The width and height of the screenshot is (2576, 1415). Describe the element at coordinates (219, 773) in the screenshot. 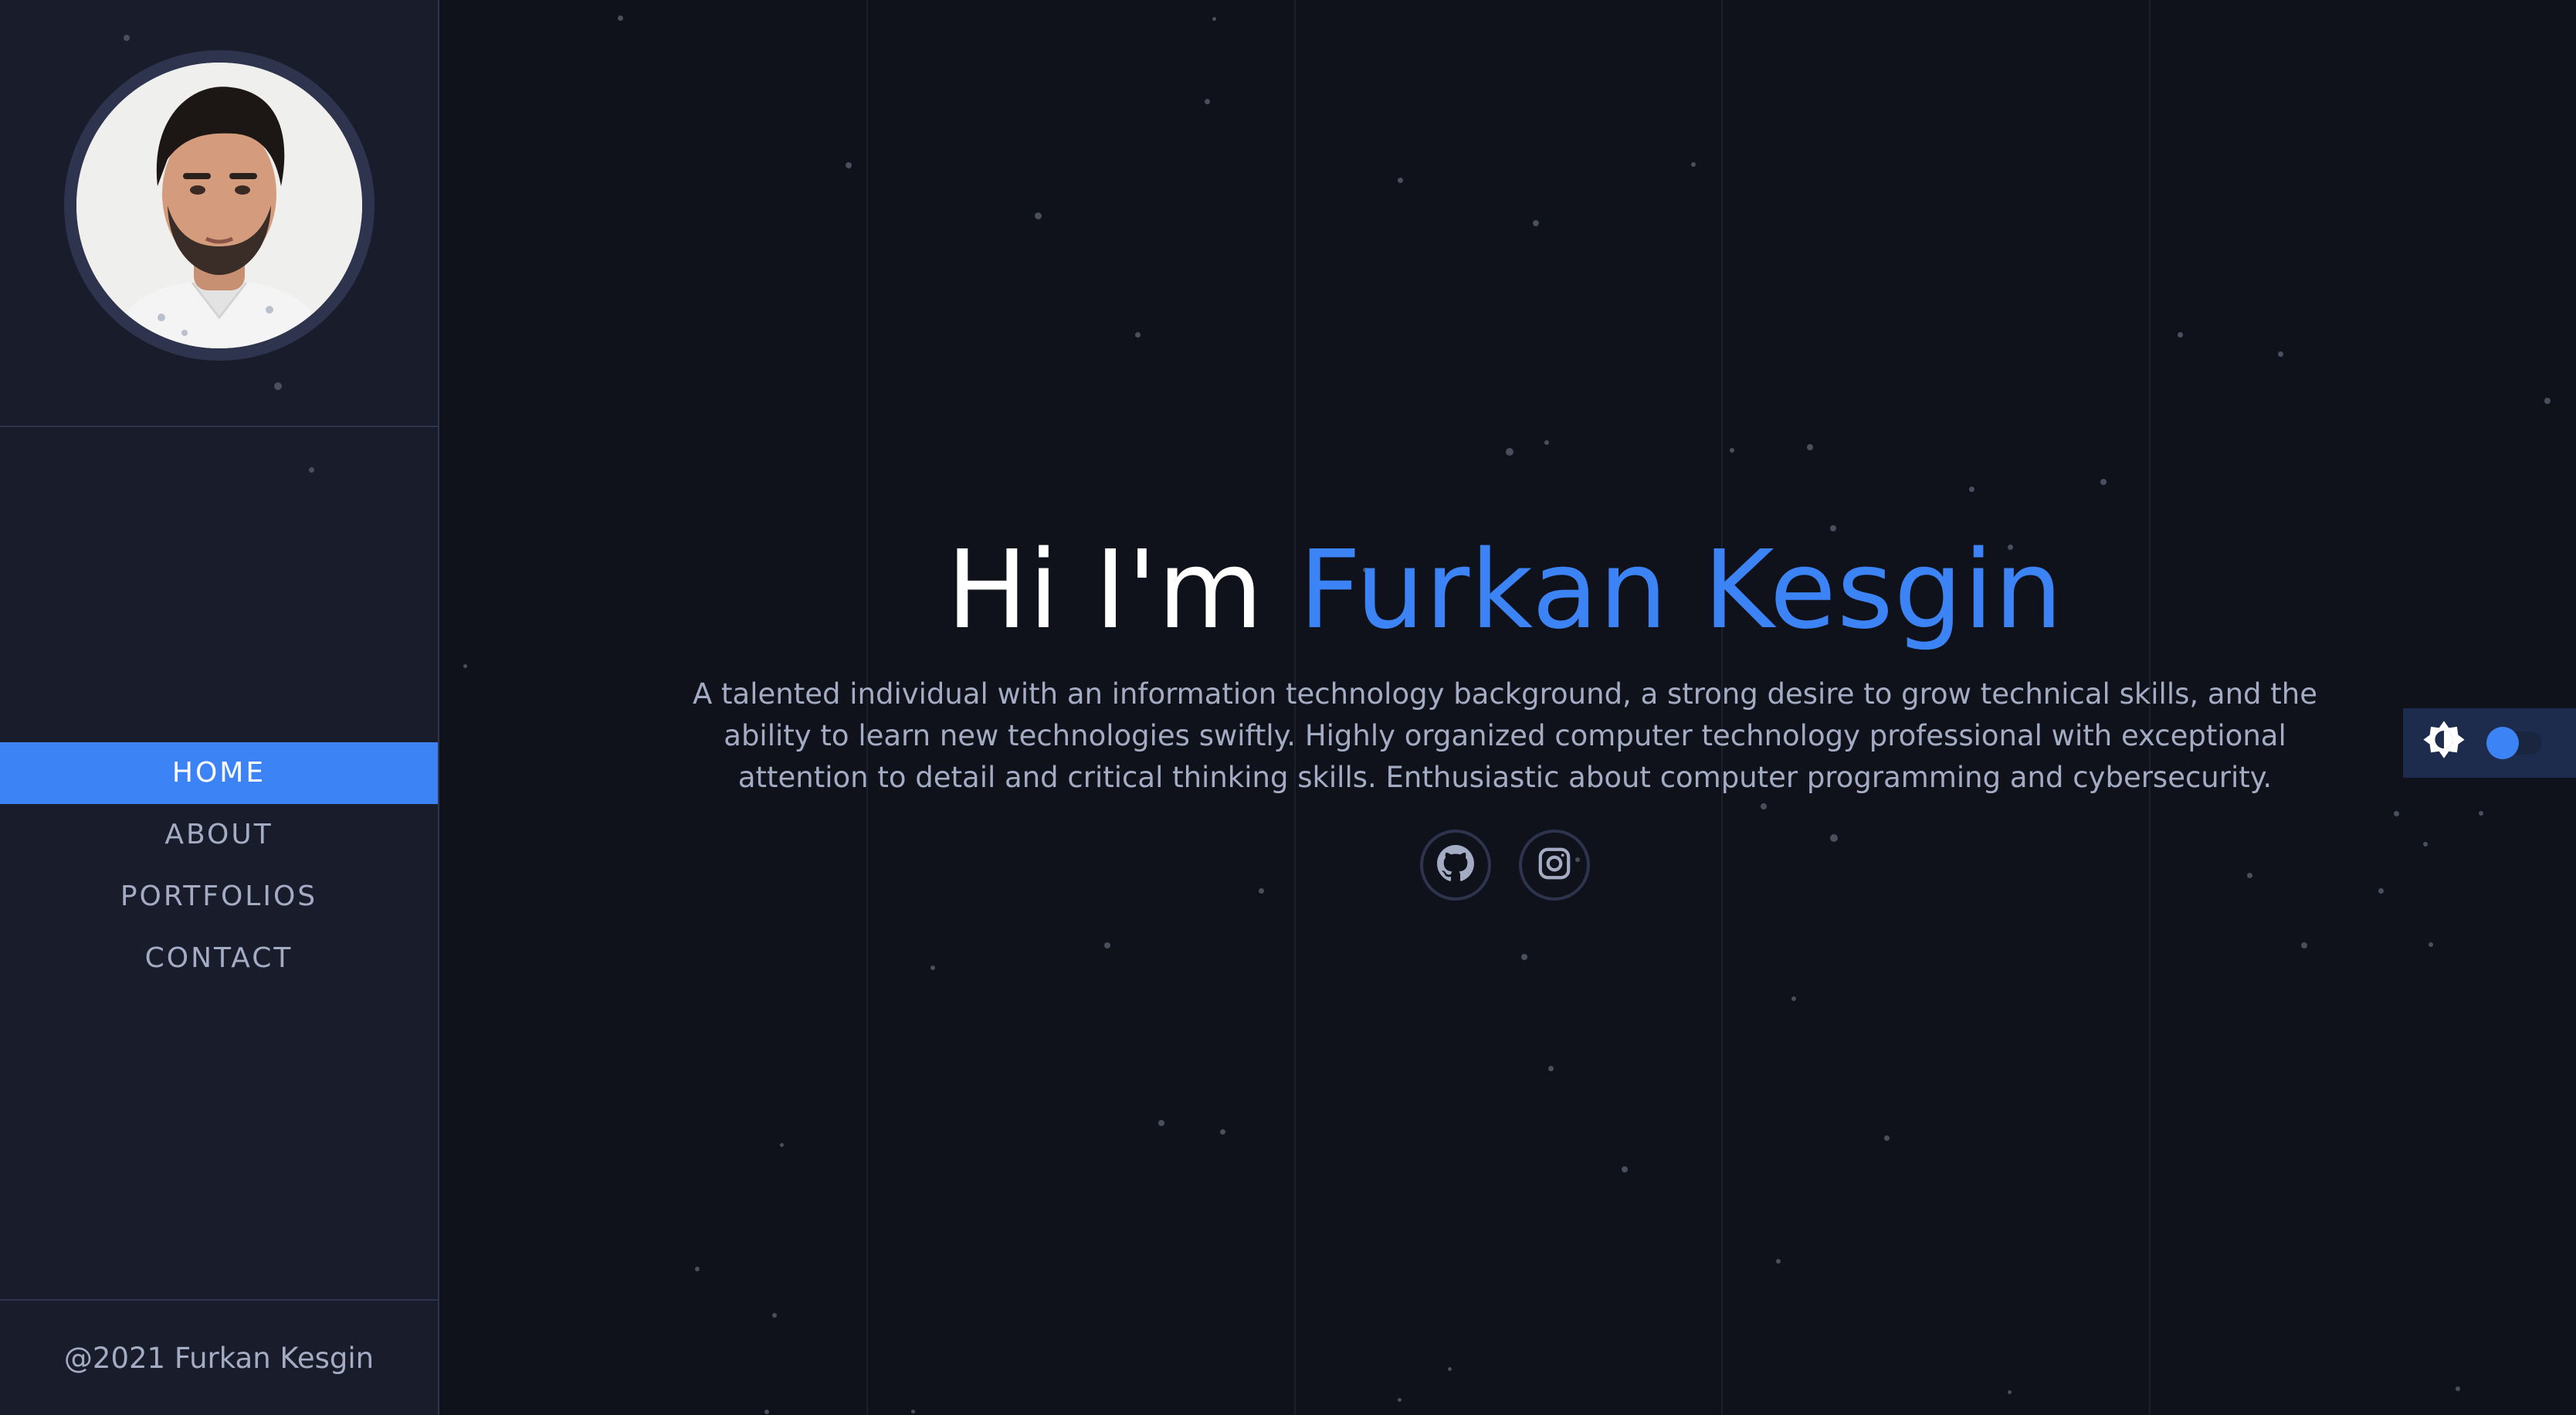

I see `nav-item-home: HOME` at that location.